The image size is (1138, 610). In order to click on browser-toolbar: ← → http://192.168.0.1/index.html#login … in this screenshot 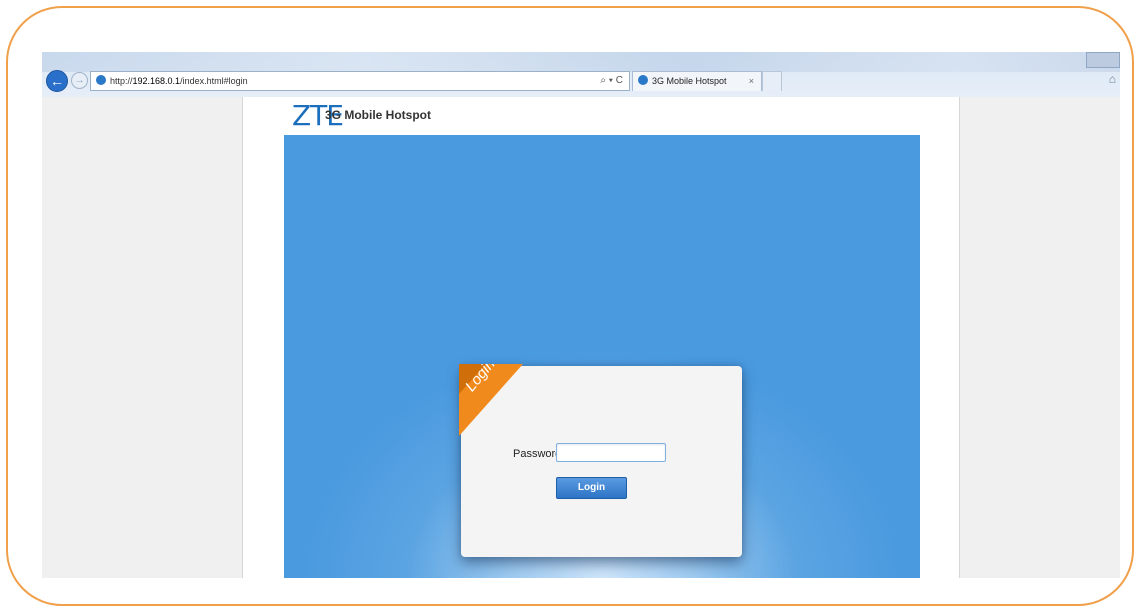, I will do `click(581, 74)`.